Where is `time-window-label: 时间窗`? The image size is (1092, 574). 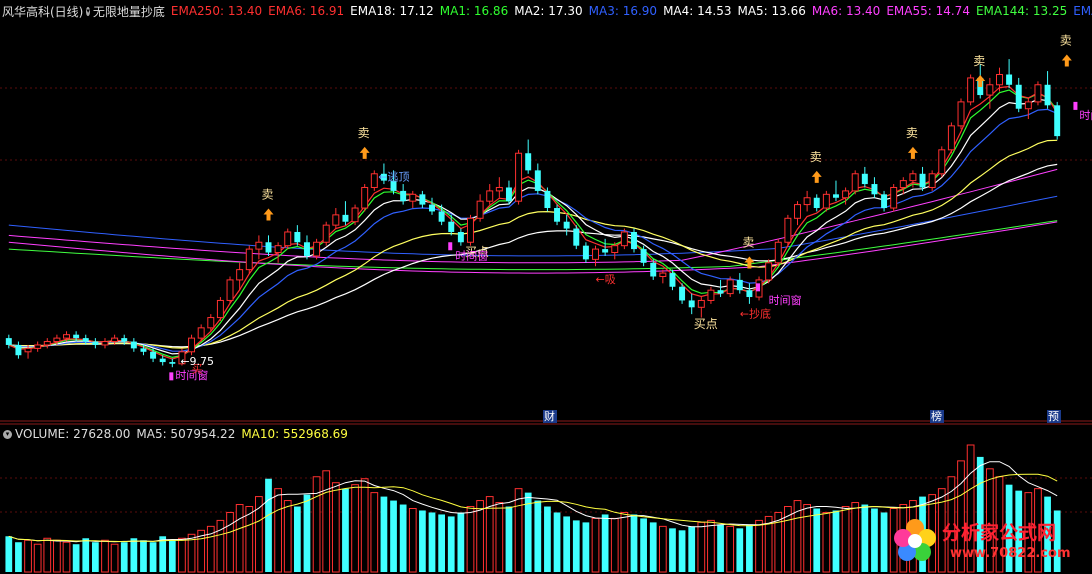 time-window-label: 时间窗 is located at coordinates (785, 300).